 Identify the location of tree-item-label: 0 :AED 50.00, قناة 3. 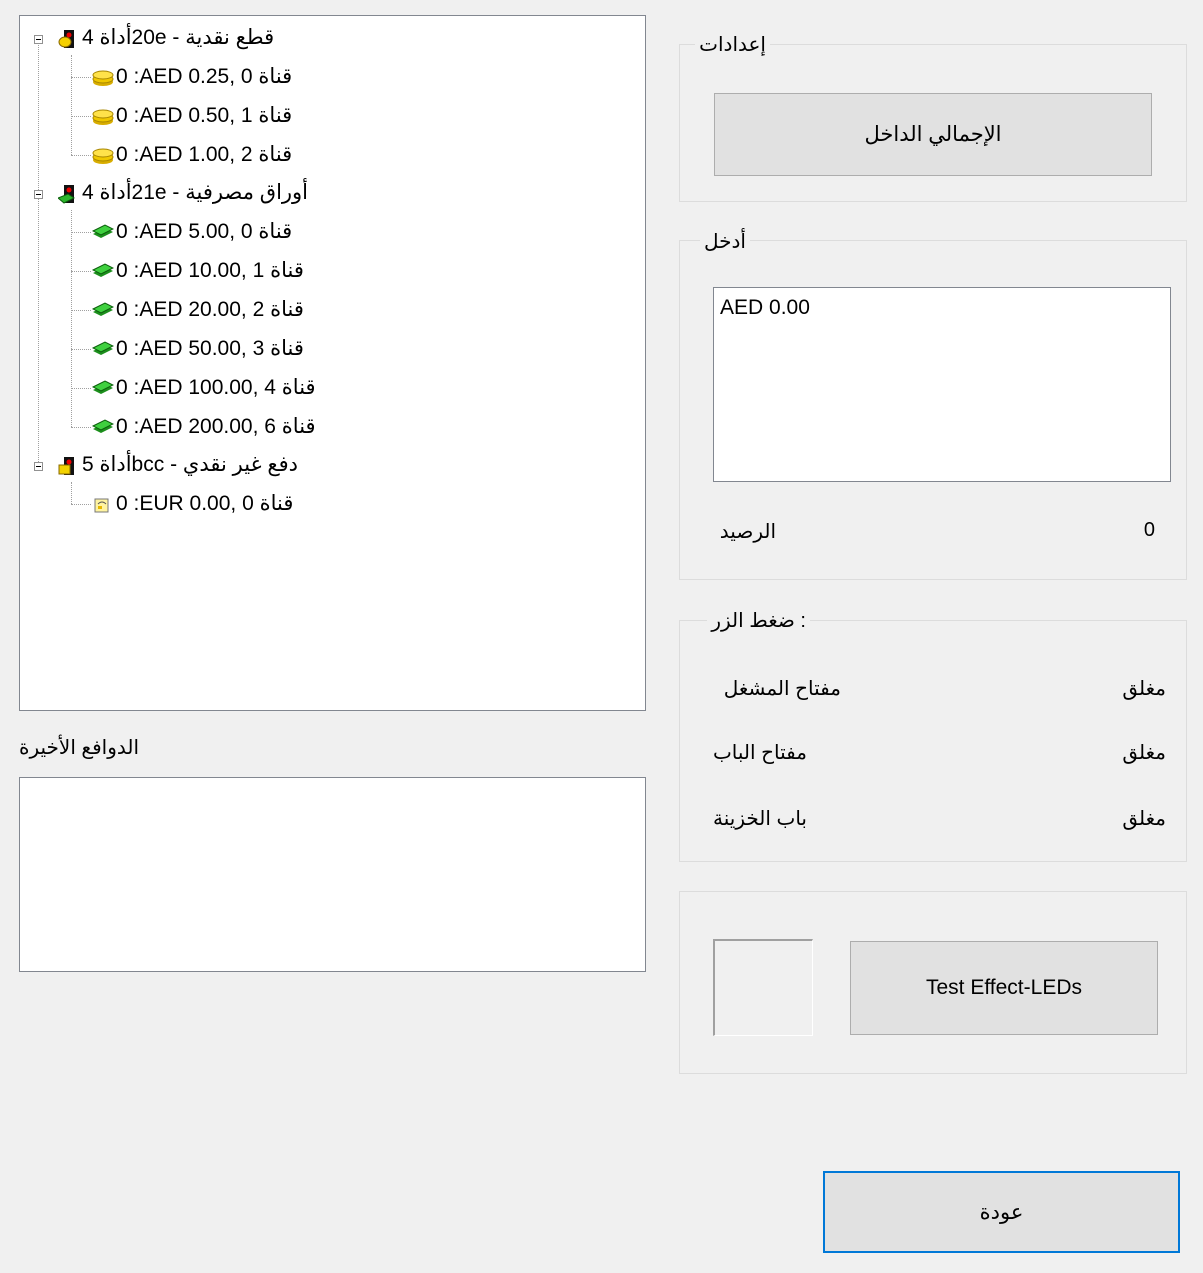
(210, 348).